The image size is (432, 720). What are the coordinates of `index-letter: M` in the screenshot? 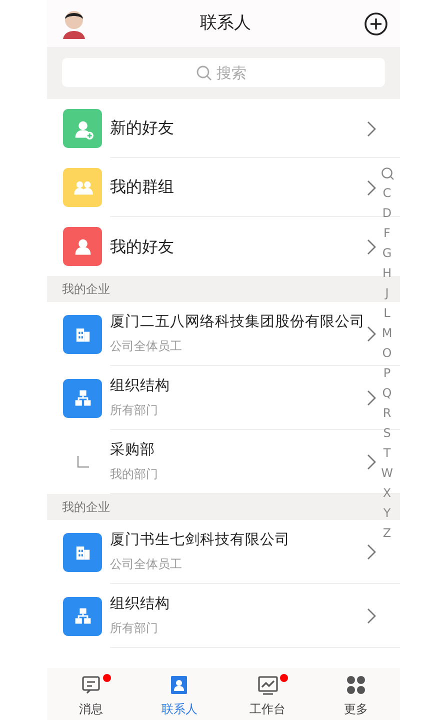 It's located at (387, 333).